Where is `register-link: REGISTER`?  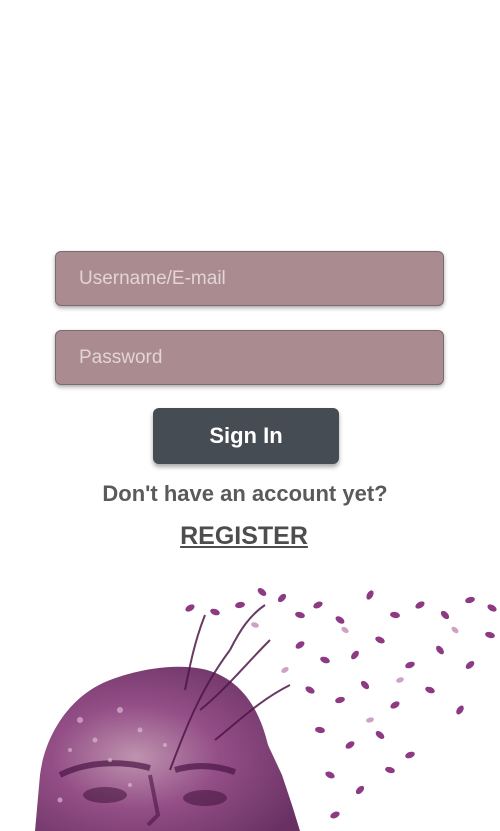 register-link: REGISTER is located at coordinates (244, 536).